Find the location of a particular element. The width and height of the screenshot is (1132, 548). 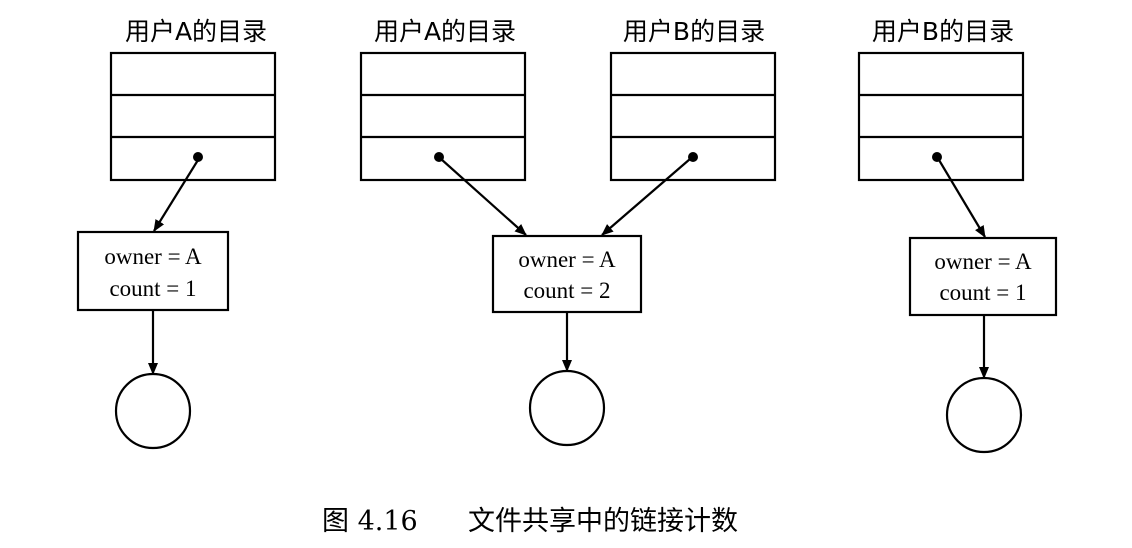

directory-a-1: 用户A的目录 is located at coordinates (193, 99).